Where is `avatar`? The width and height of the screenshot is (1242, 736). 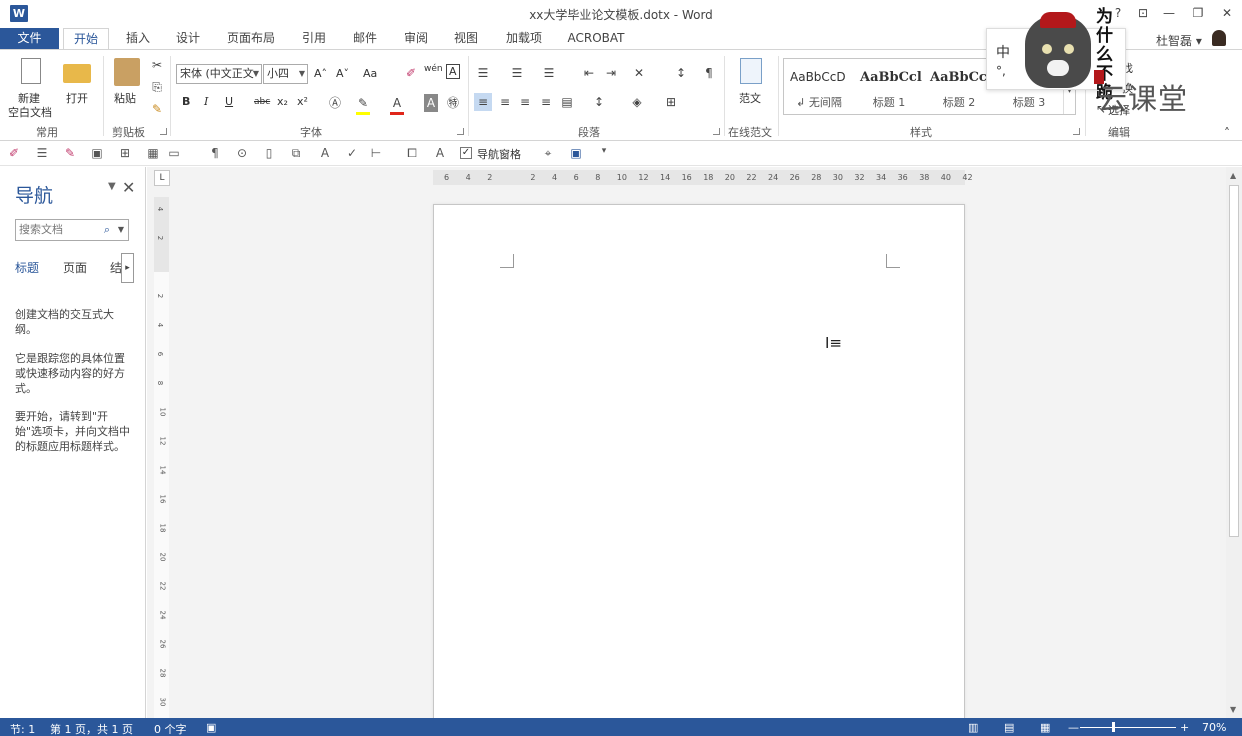
avatar is located at coordinates (1219, 38).